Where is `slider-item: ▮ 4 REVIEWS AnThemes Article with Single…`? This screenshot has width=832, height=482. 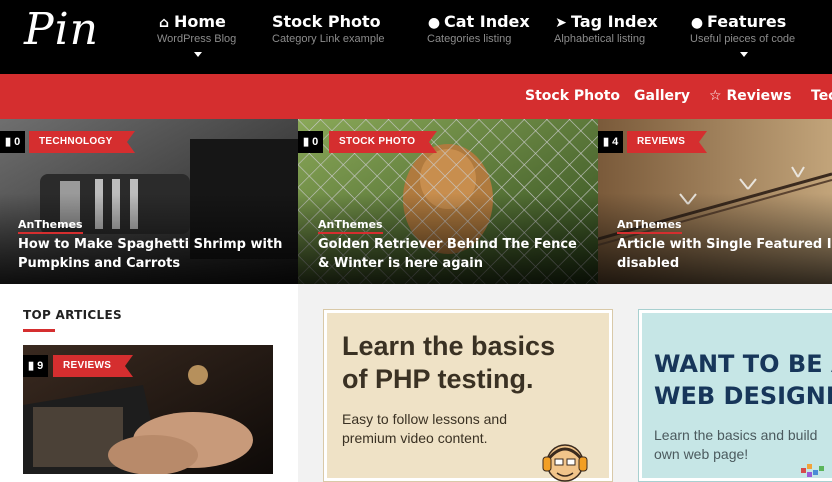
slider-item: ▮ 4 REVIEWS AnThemes Article with Single… is located at coordinates (715, 201).